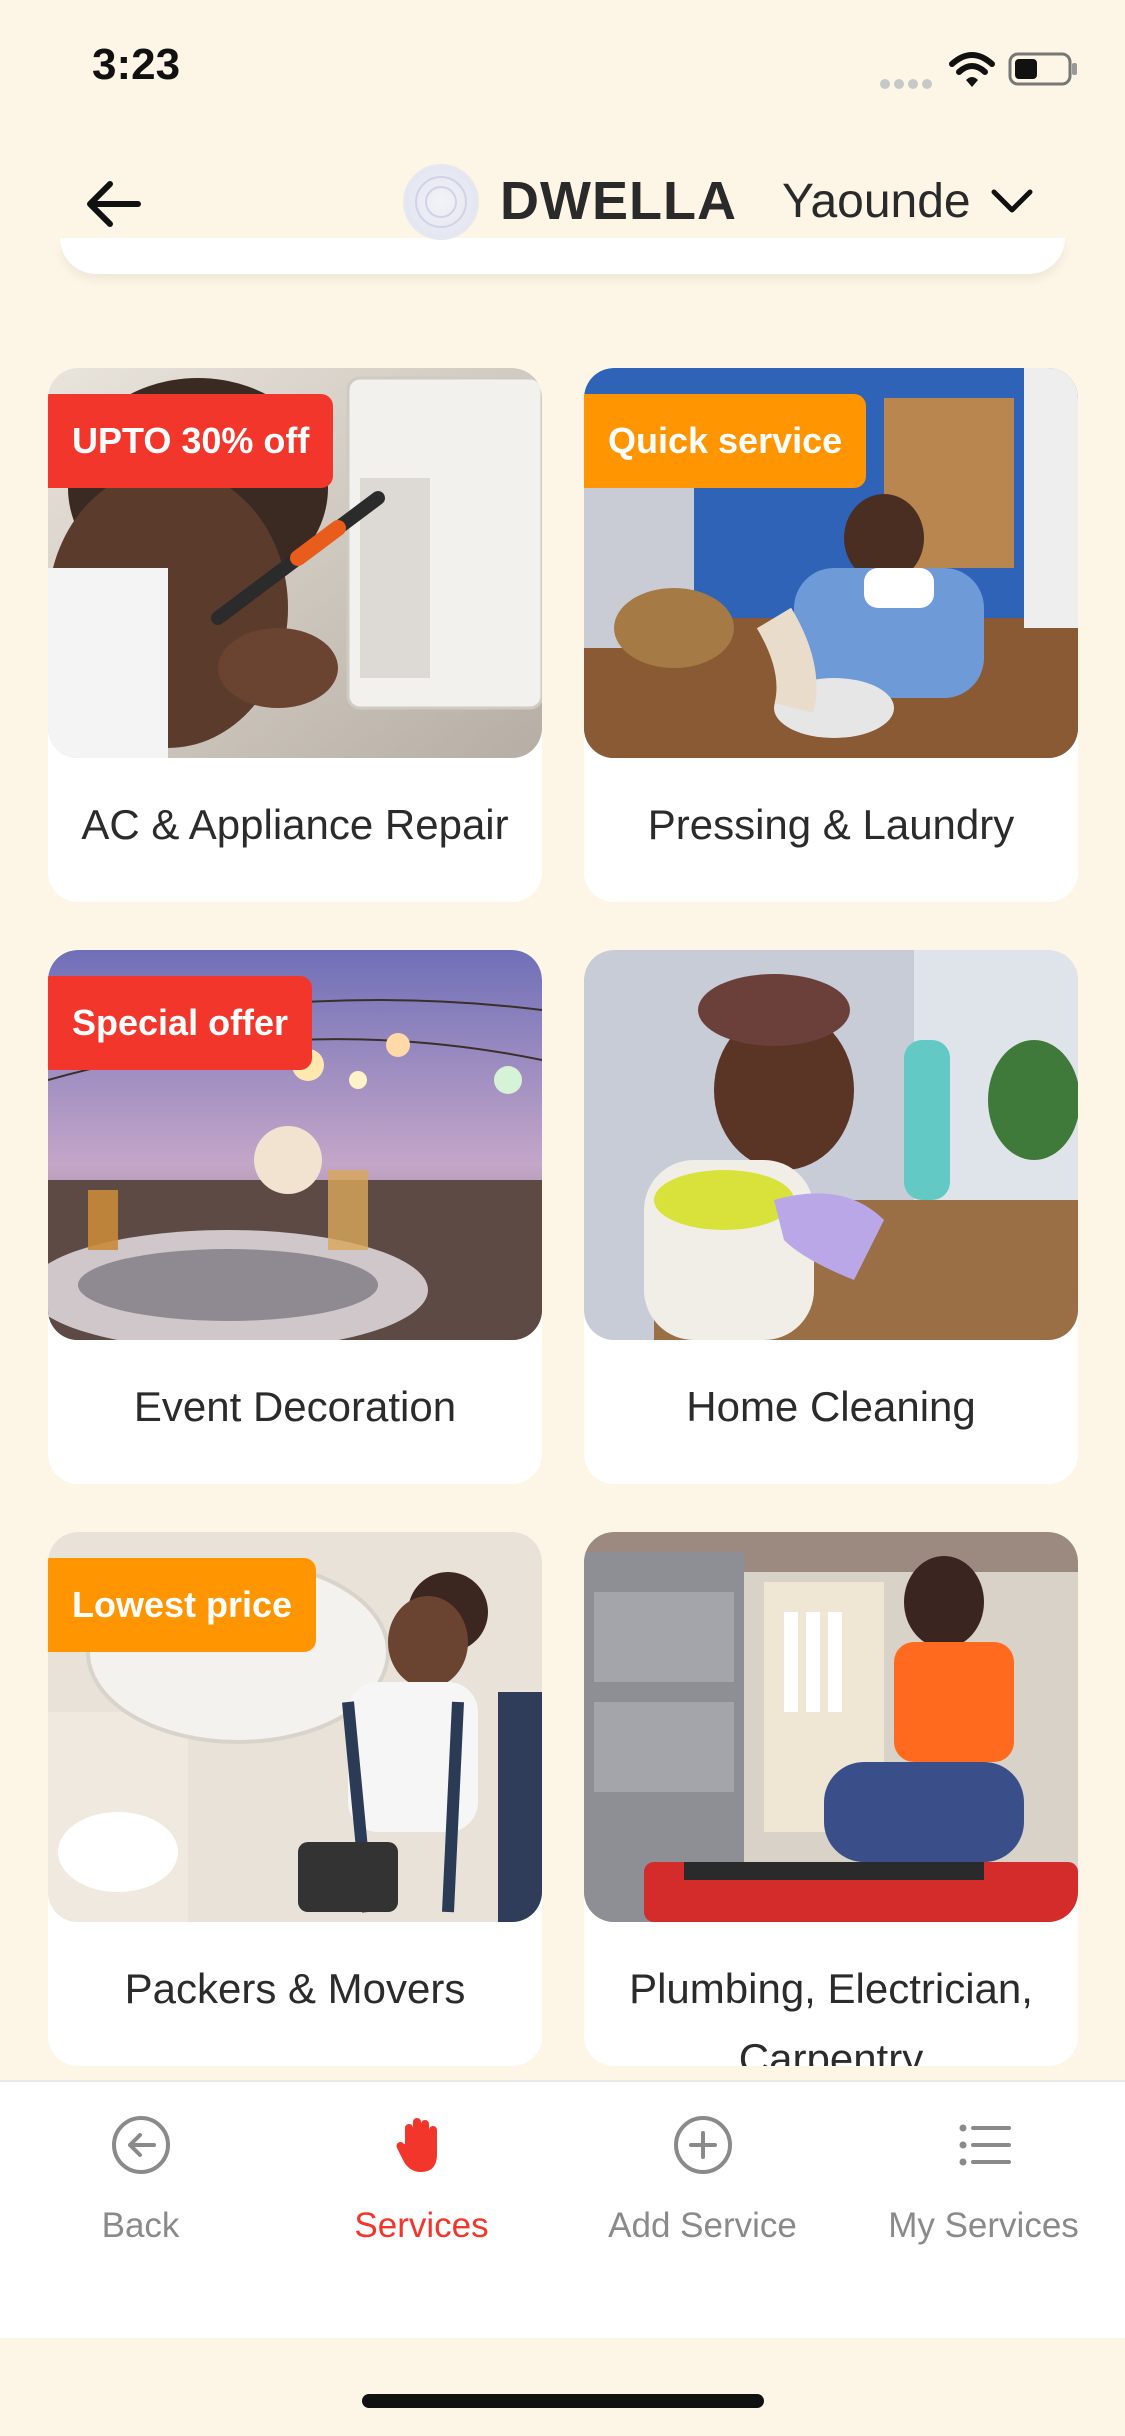 This screenshot has height=2436, width=1125. Describe the element at coordinates (180, 1023) in the screenshot. I see `special-offer-badge: Special offer` at that location.